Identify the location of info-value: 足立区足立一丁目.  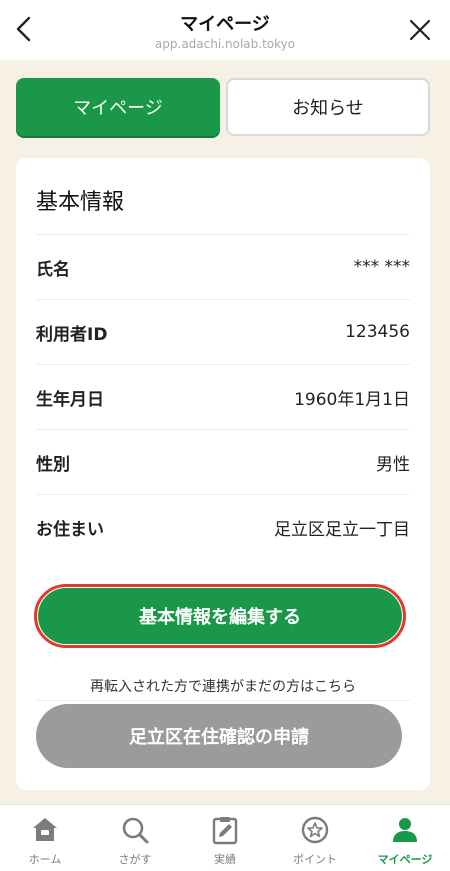
(342, 530).